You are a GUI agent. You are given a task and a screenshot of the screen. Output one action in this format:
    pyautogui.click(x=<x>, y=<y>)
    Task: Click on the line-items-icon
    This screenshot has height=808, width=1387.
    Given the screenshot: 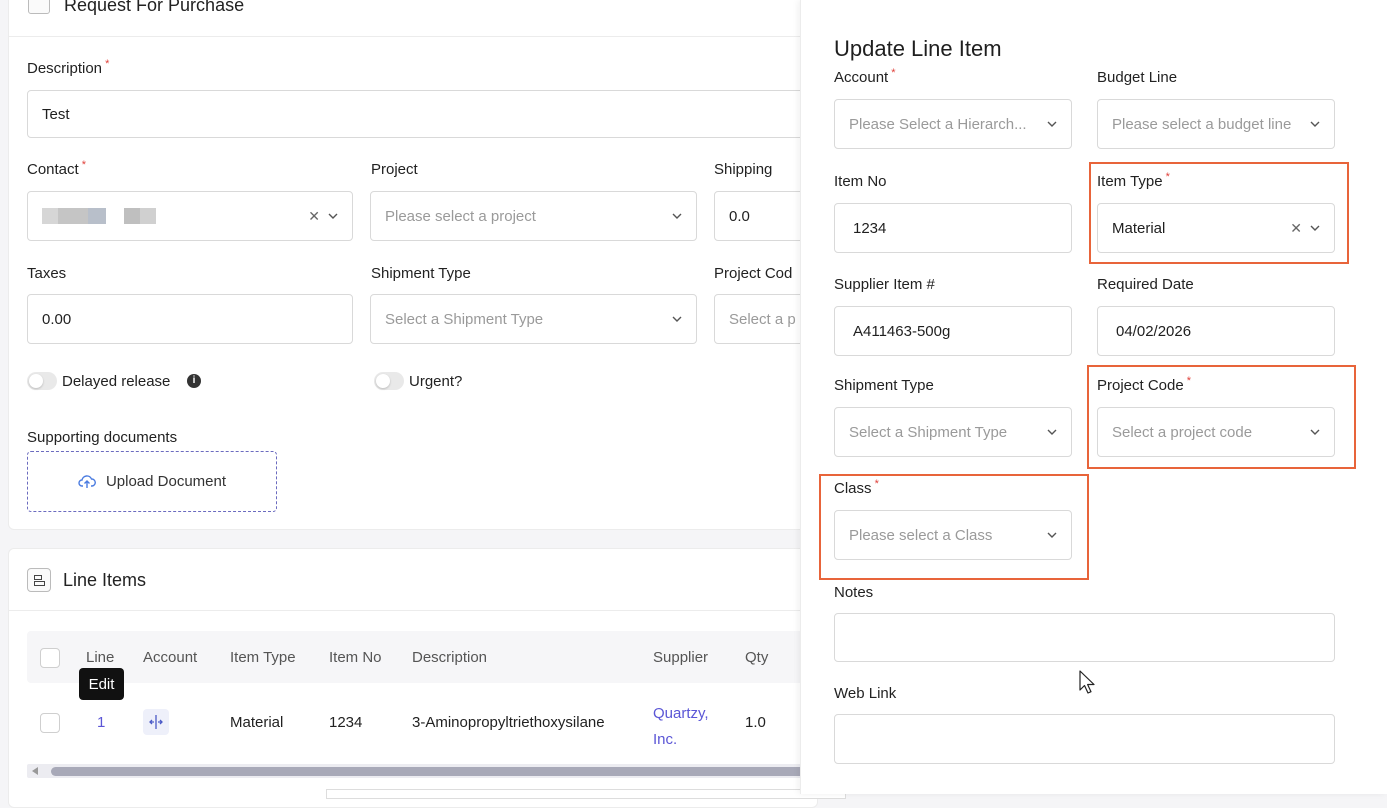 What is the action you would take?
    pyautogui.click(x=39, y=580)
    